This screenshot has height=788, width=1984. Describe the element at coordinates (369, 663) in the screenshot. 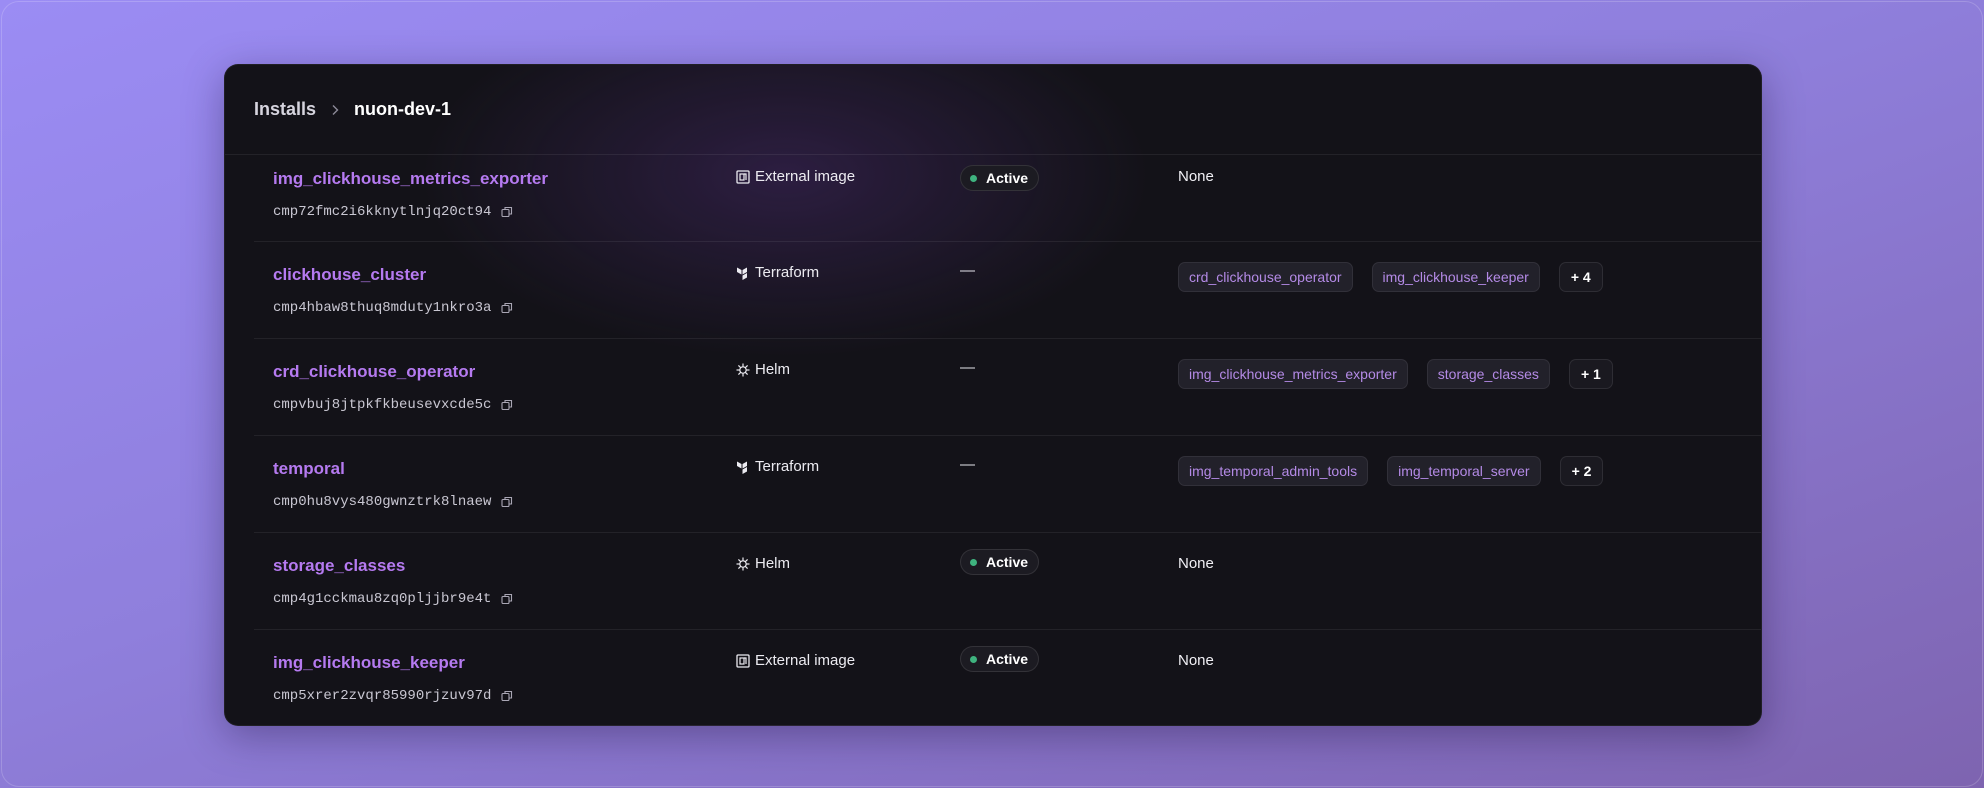

I see `component-name-link: img_clickhouse_keeper` at that location.